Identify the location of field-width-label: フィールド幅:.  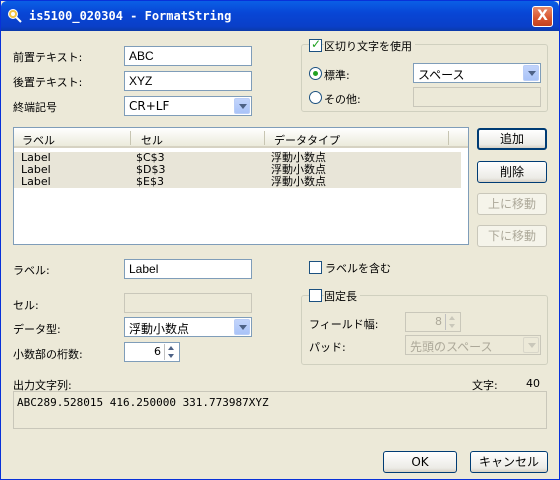
(344, 324).